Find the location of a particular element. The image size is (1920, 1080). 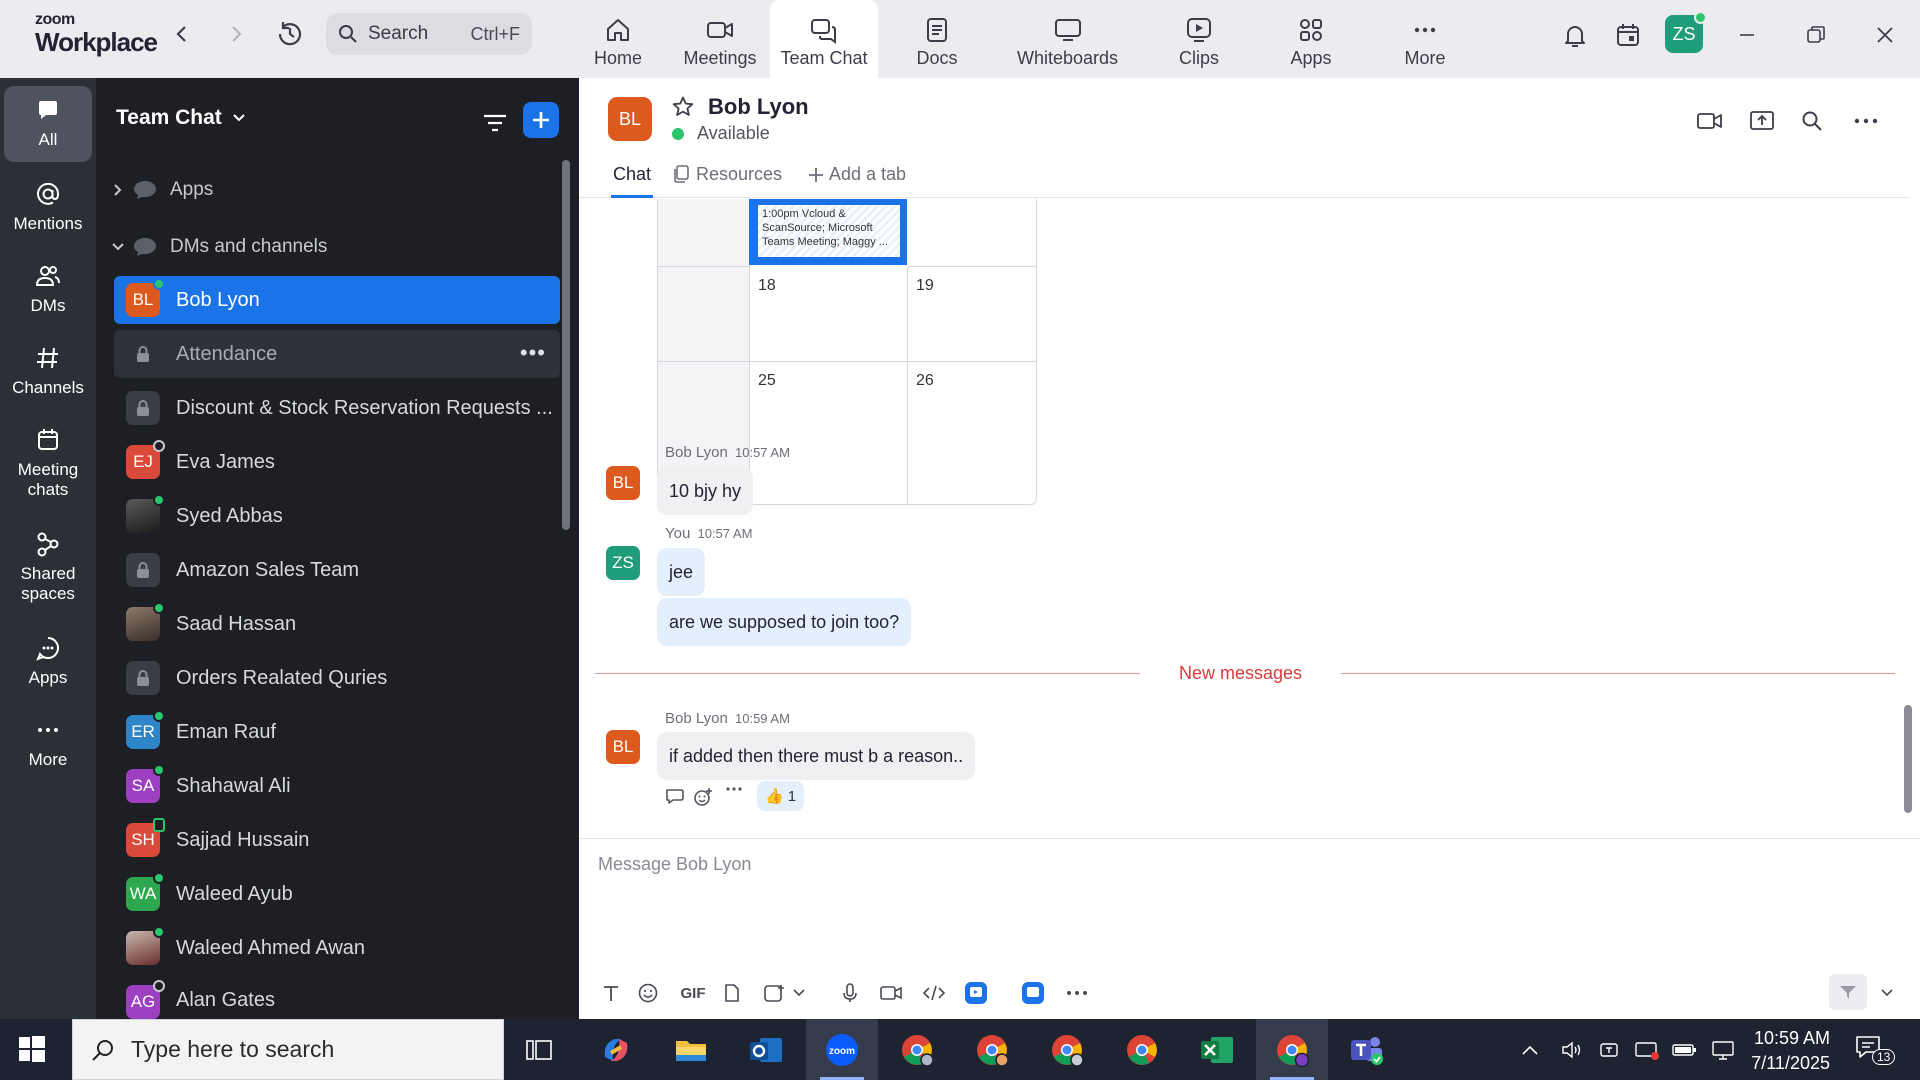

filter-icon is located at coordinates (495, 123).